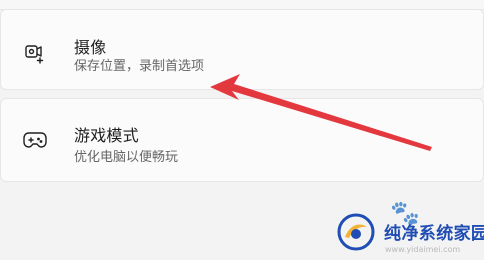  Describe the element at coordinates (405, 213) in the screenshot. I see `paw-icon: 🐾` at that location.